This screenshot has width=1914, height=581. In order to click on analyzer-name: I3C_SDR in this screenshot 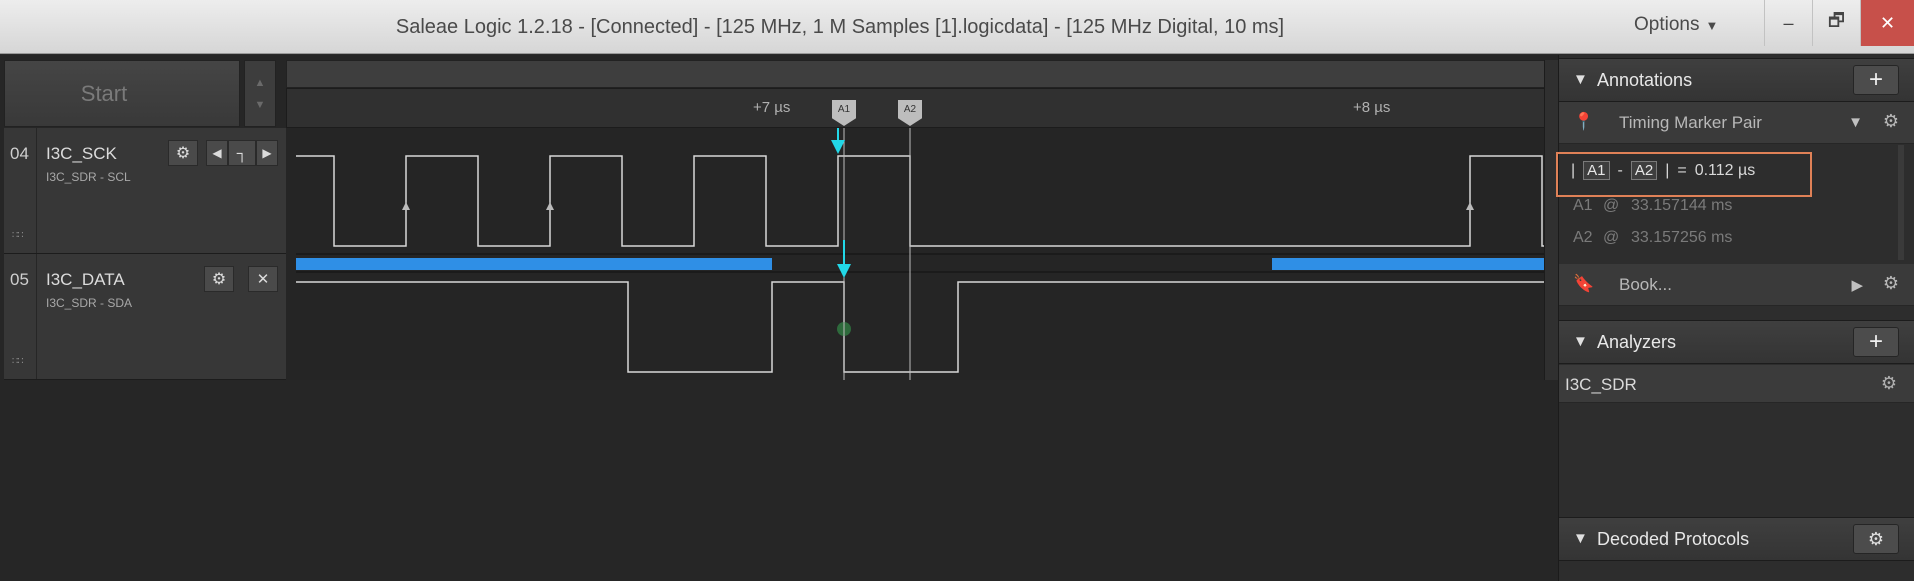, I will do `click(1601, 385)`.